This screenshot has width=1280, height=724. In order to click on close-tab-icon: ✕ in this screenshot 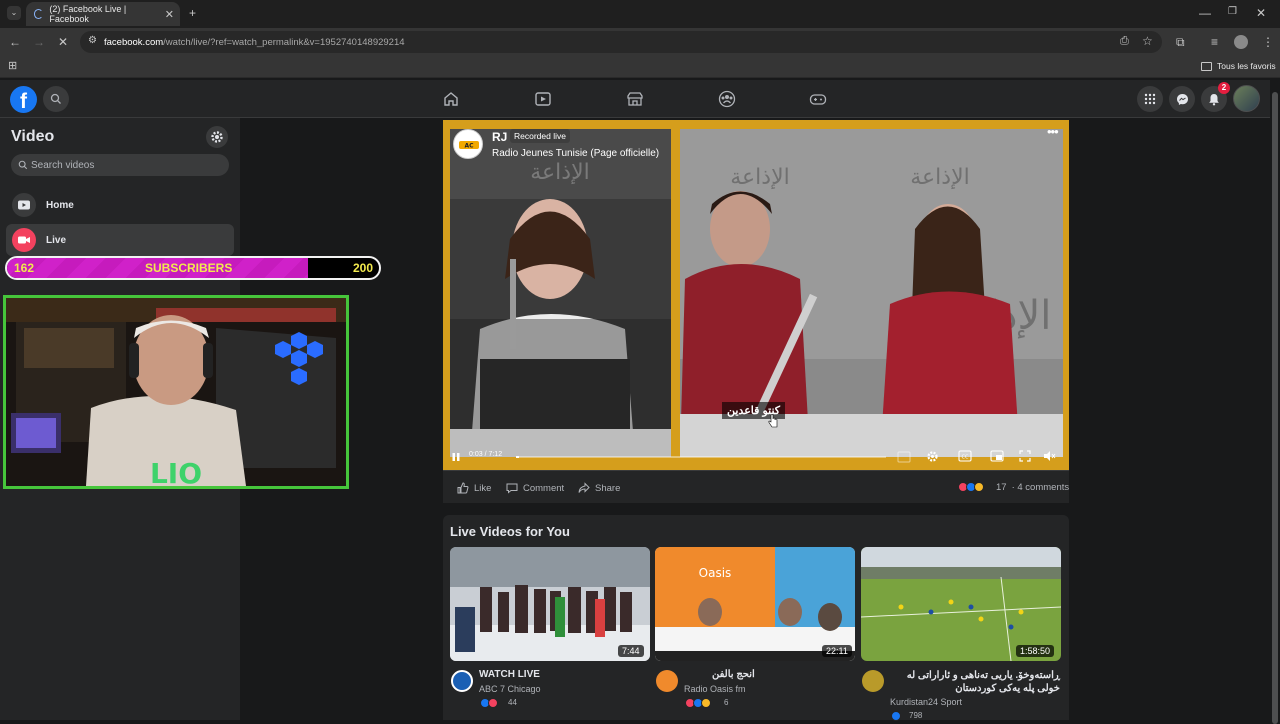, I will do `click(169, 14)`.